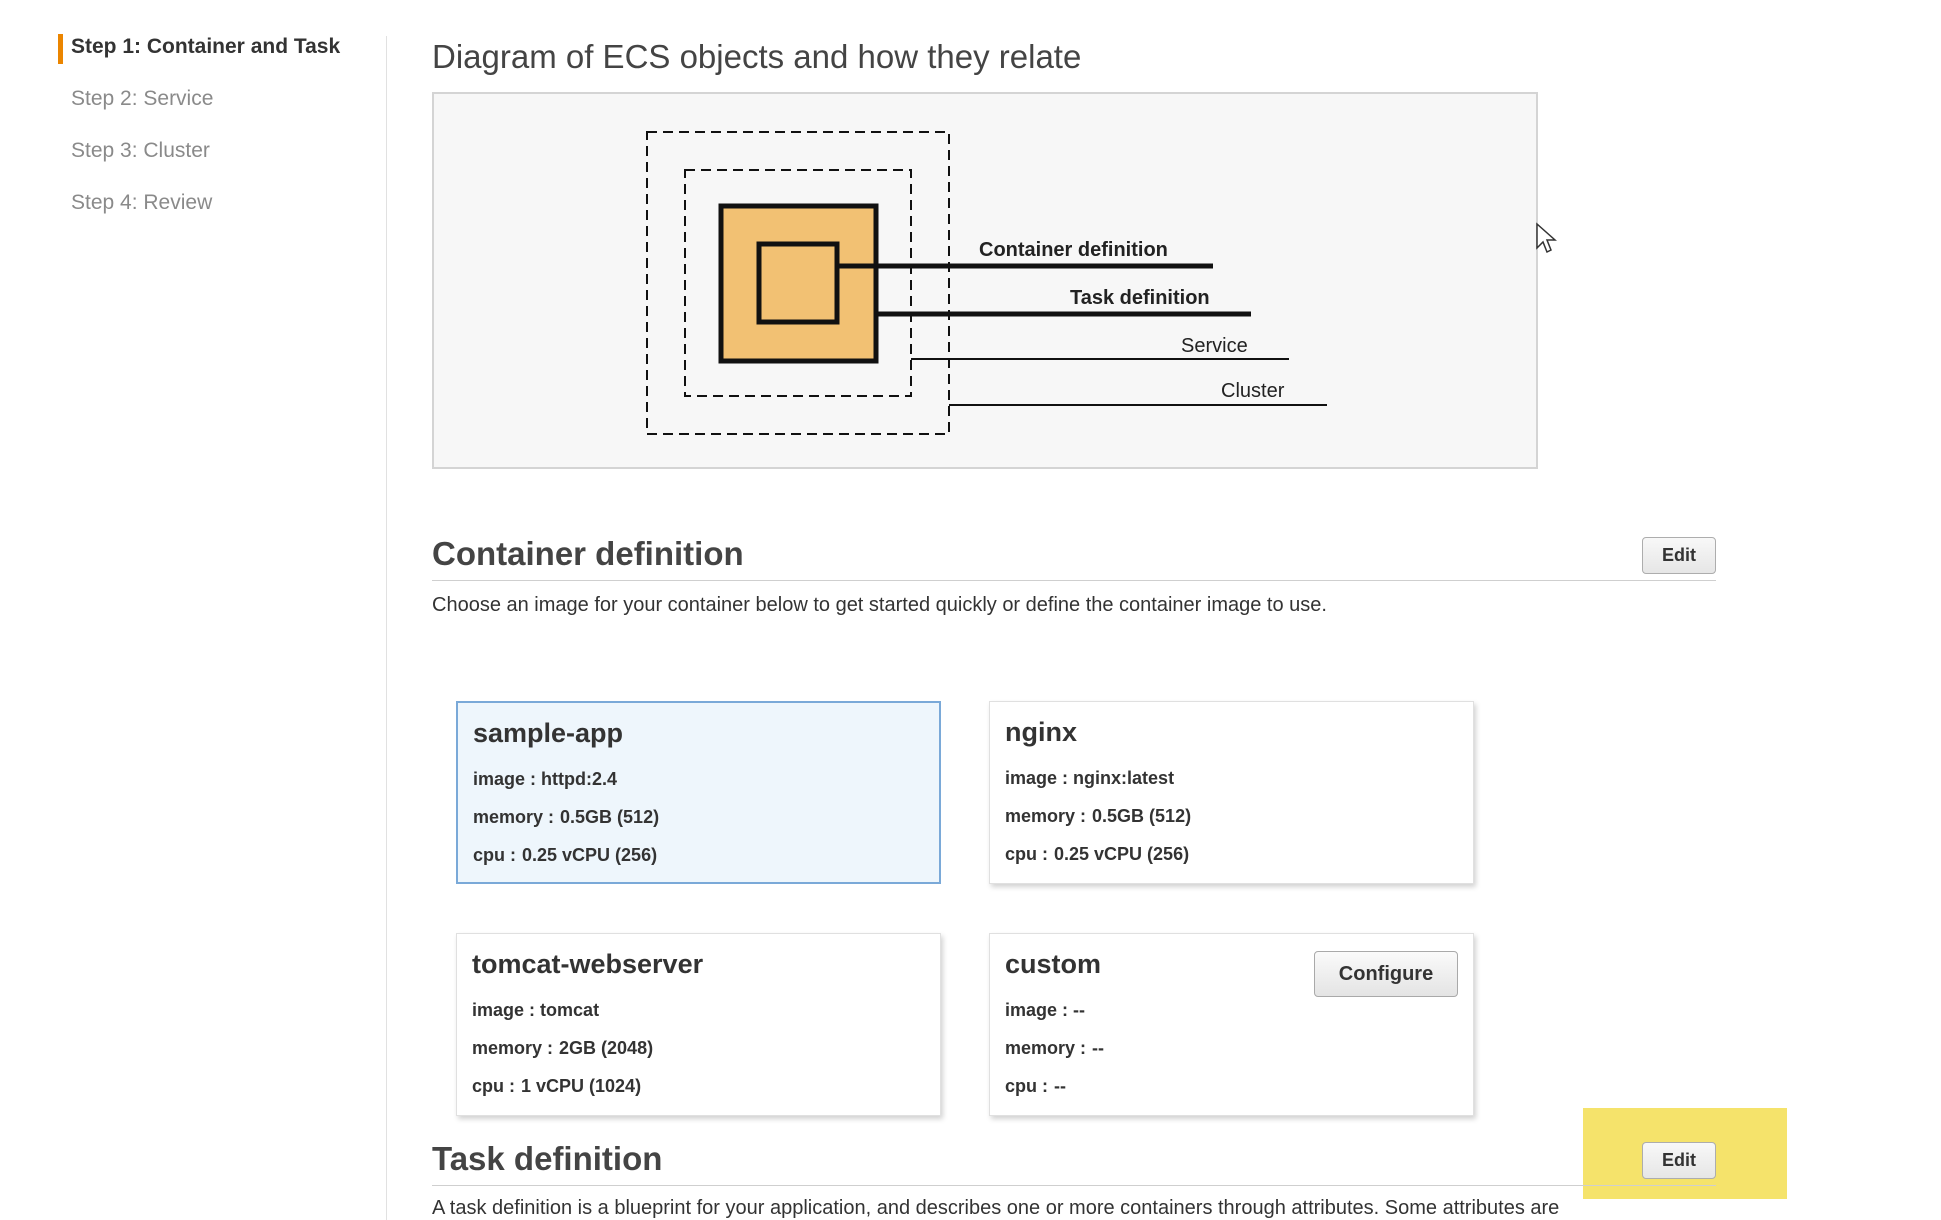  What do you see at coordinates (548, 733) in the screenshot?
I see `card-title: sample-app` at bounding box center [548, 733].